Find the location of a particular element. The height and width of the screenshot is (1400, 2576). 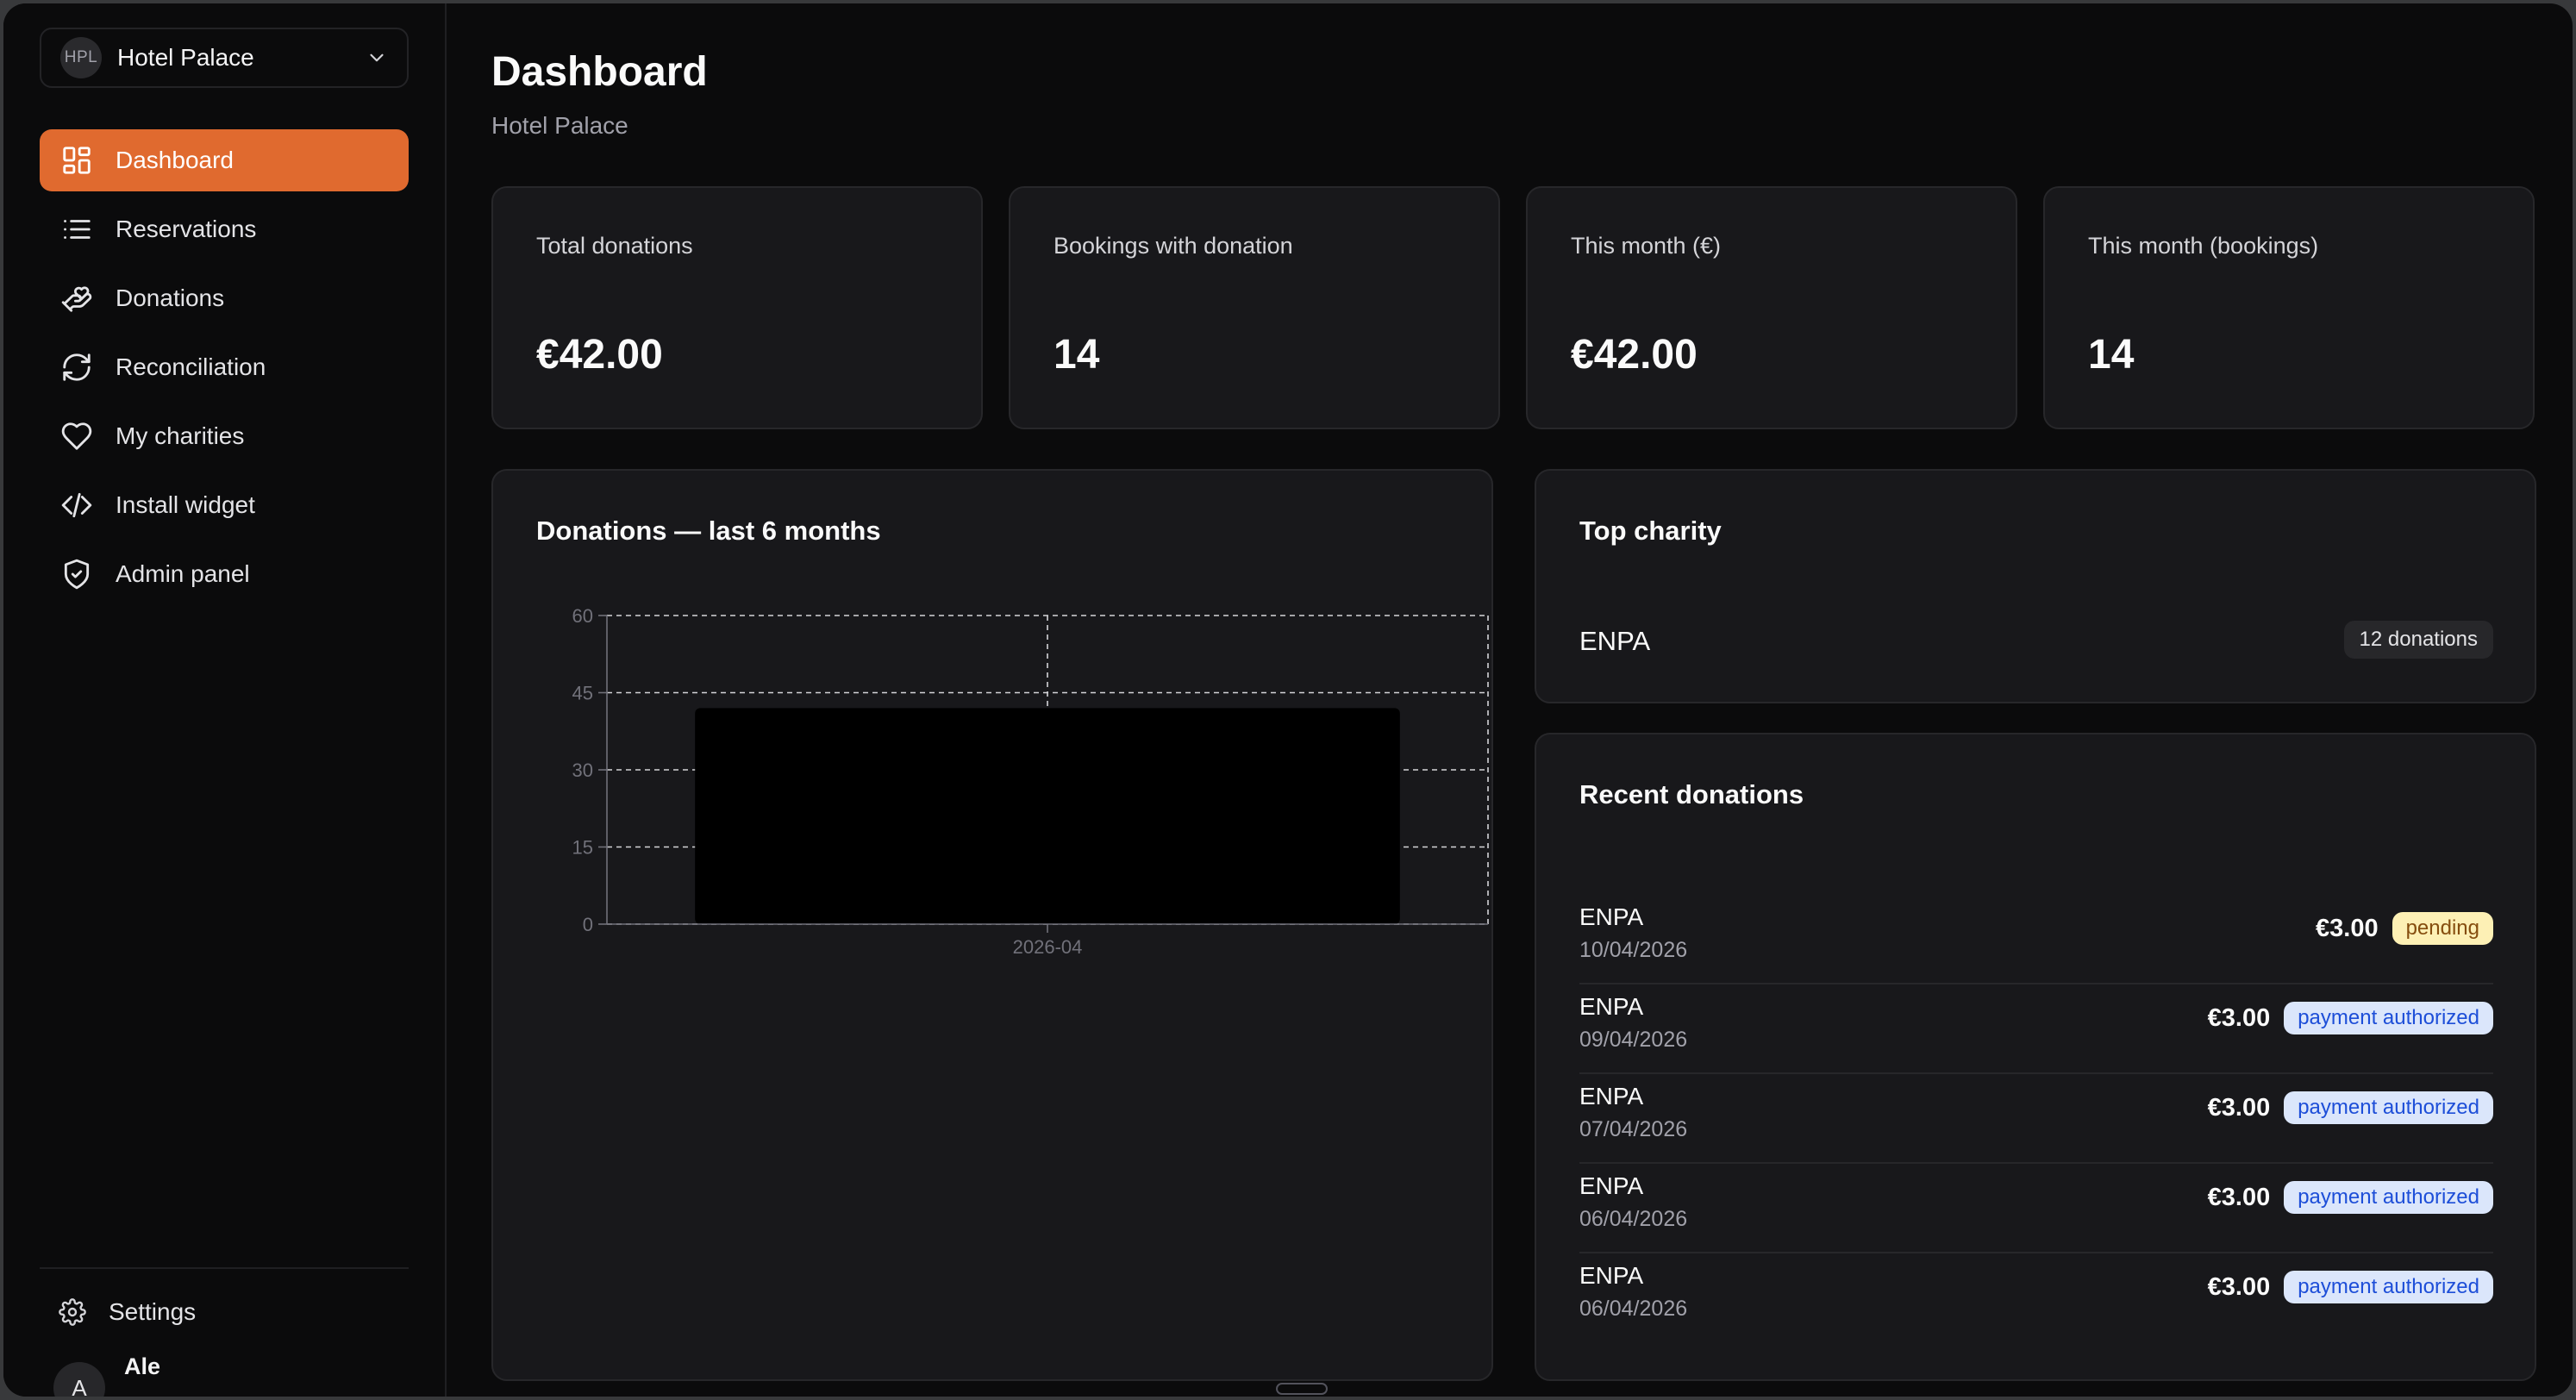

donations-bar-chart: 0 15 30 45 60 2026-04 is located at coordinates (1030, 781).